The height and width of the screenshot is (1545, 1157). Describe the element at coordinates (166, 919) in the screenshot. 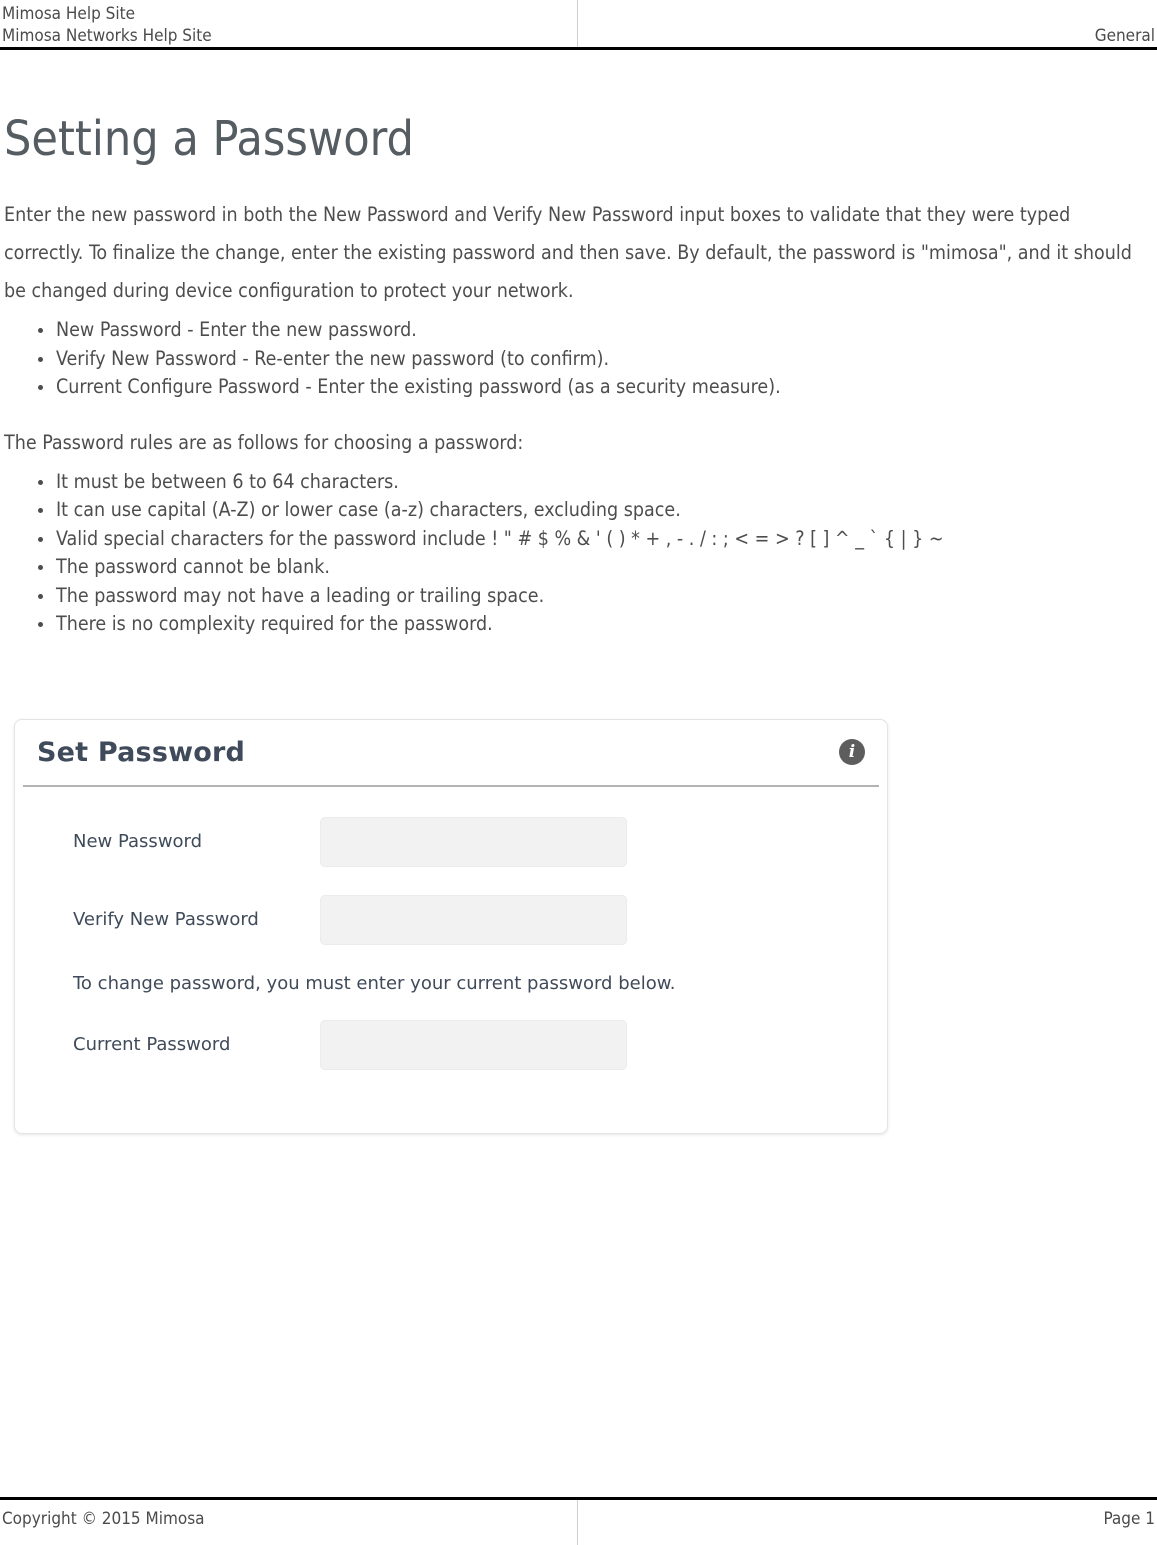

I see `verify-new-password-label: Verify New Password` at that location.